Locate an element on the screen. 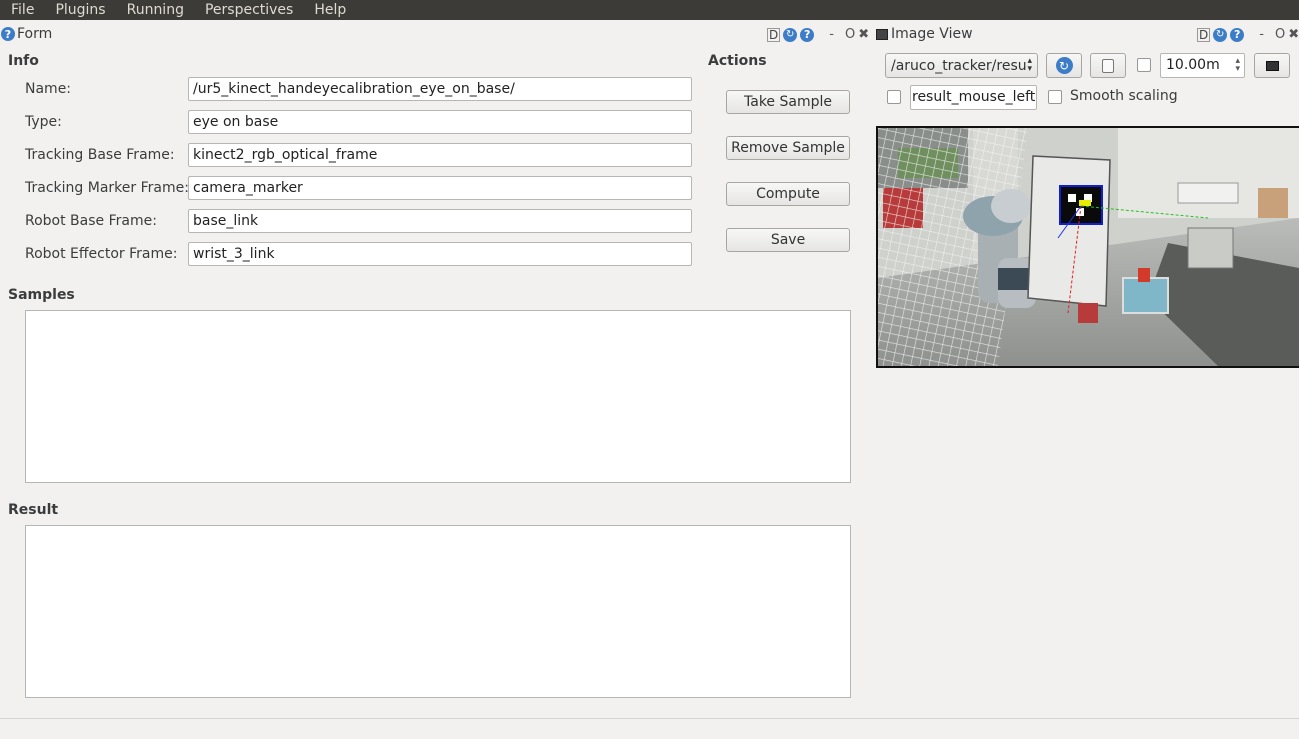 The width and height of the screenshot is (1299, 739). menu-running: Running is located at coordinates (155, 10).